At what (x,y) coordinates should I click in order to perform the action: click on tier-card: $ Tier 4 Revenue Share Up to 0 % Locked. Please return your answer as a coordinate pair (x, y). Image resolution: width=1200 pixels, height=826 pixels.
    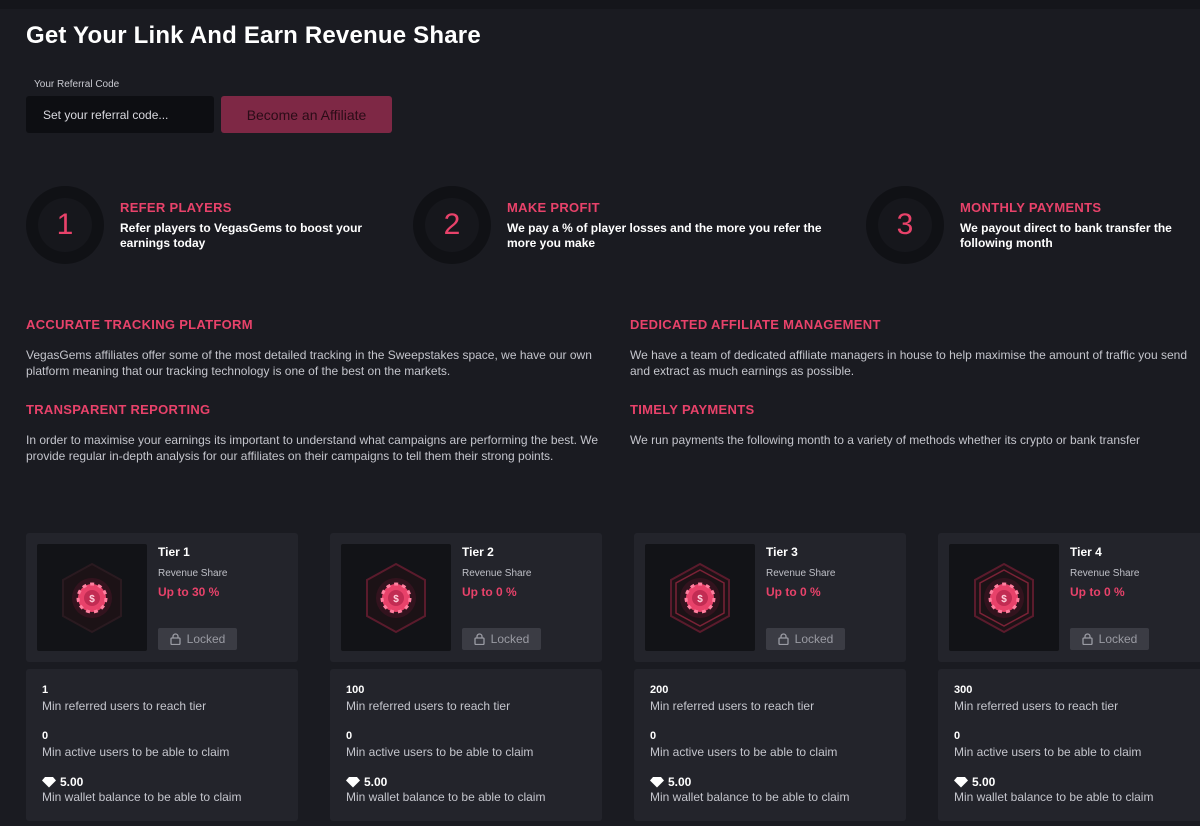
    Looking at the image, I should click on (1069, 597).